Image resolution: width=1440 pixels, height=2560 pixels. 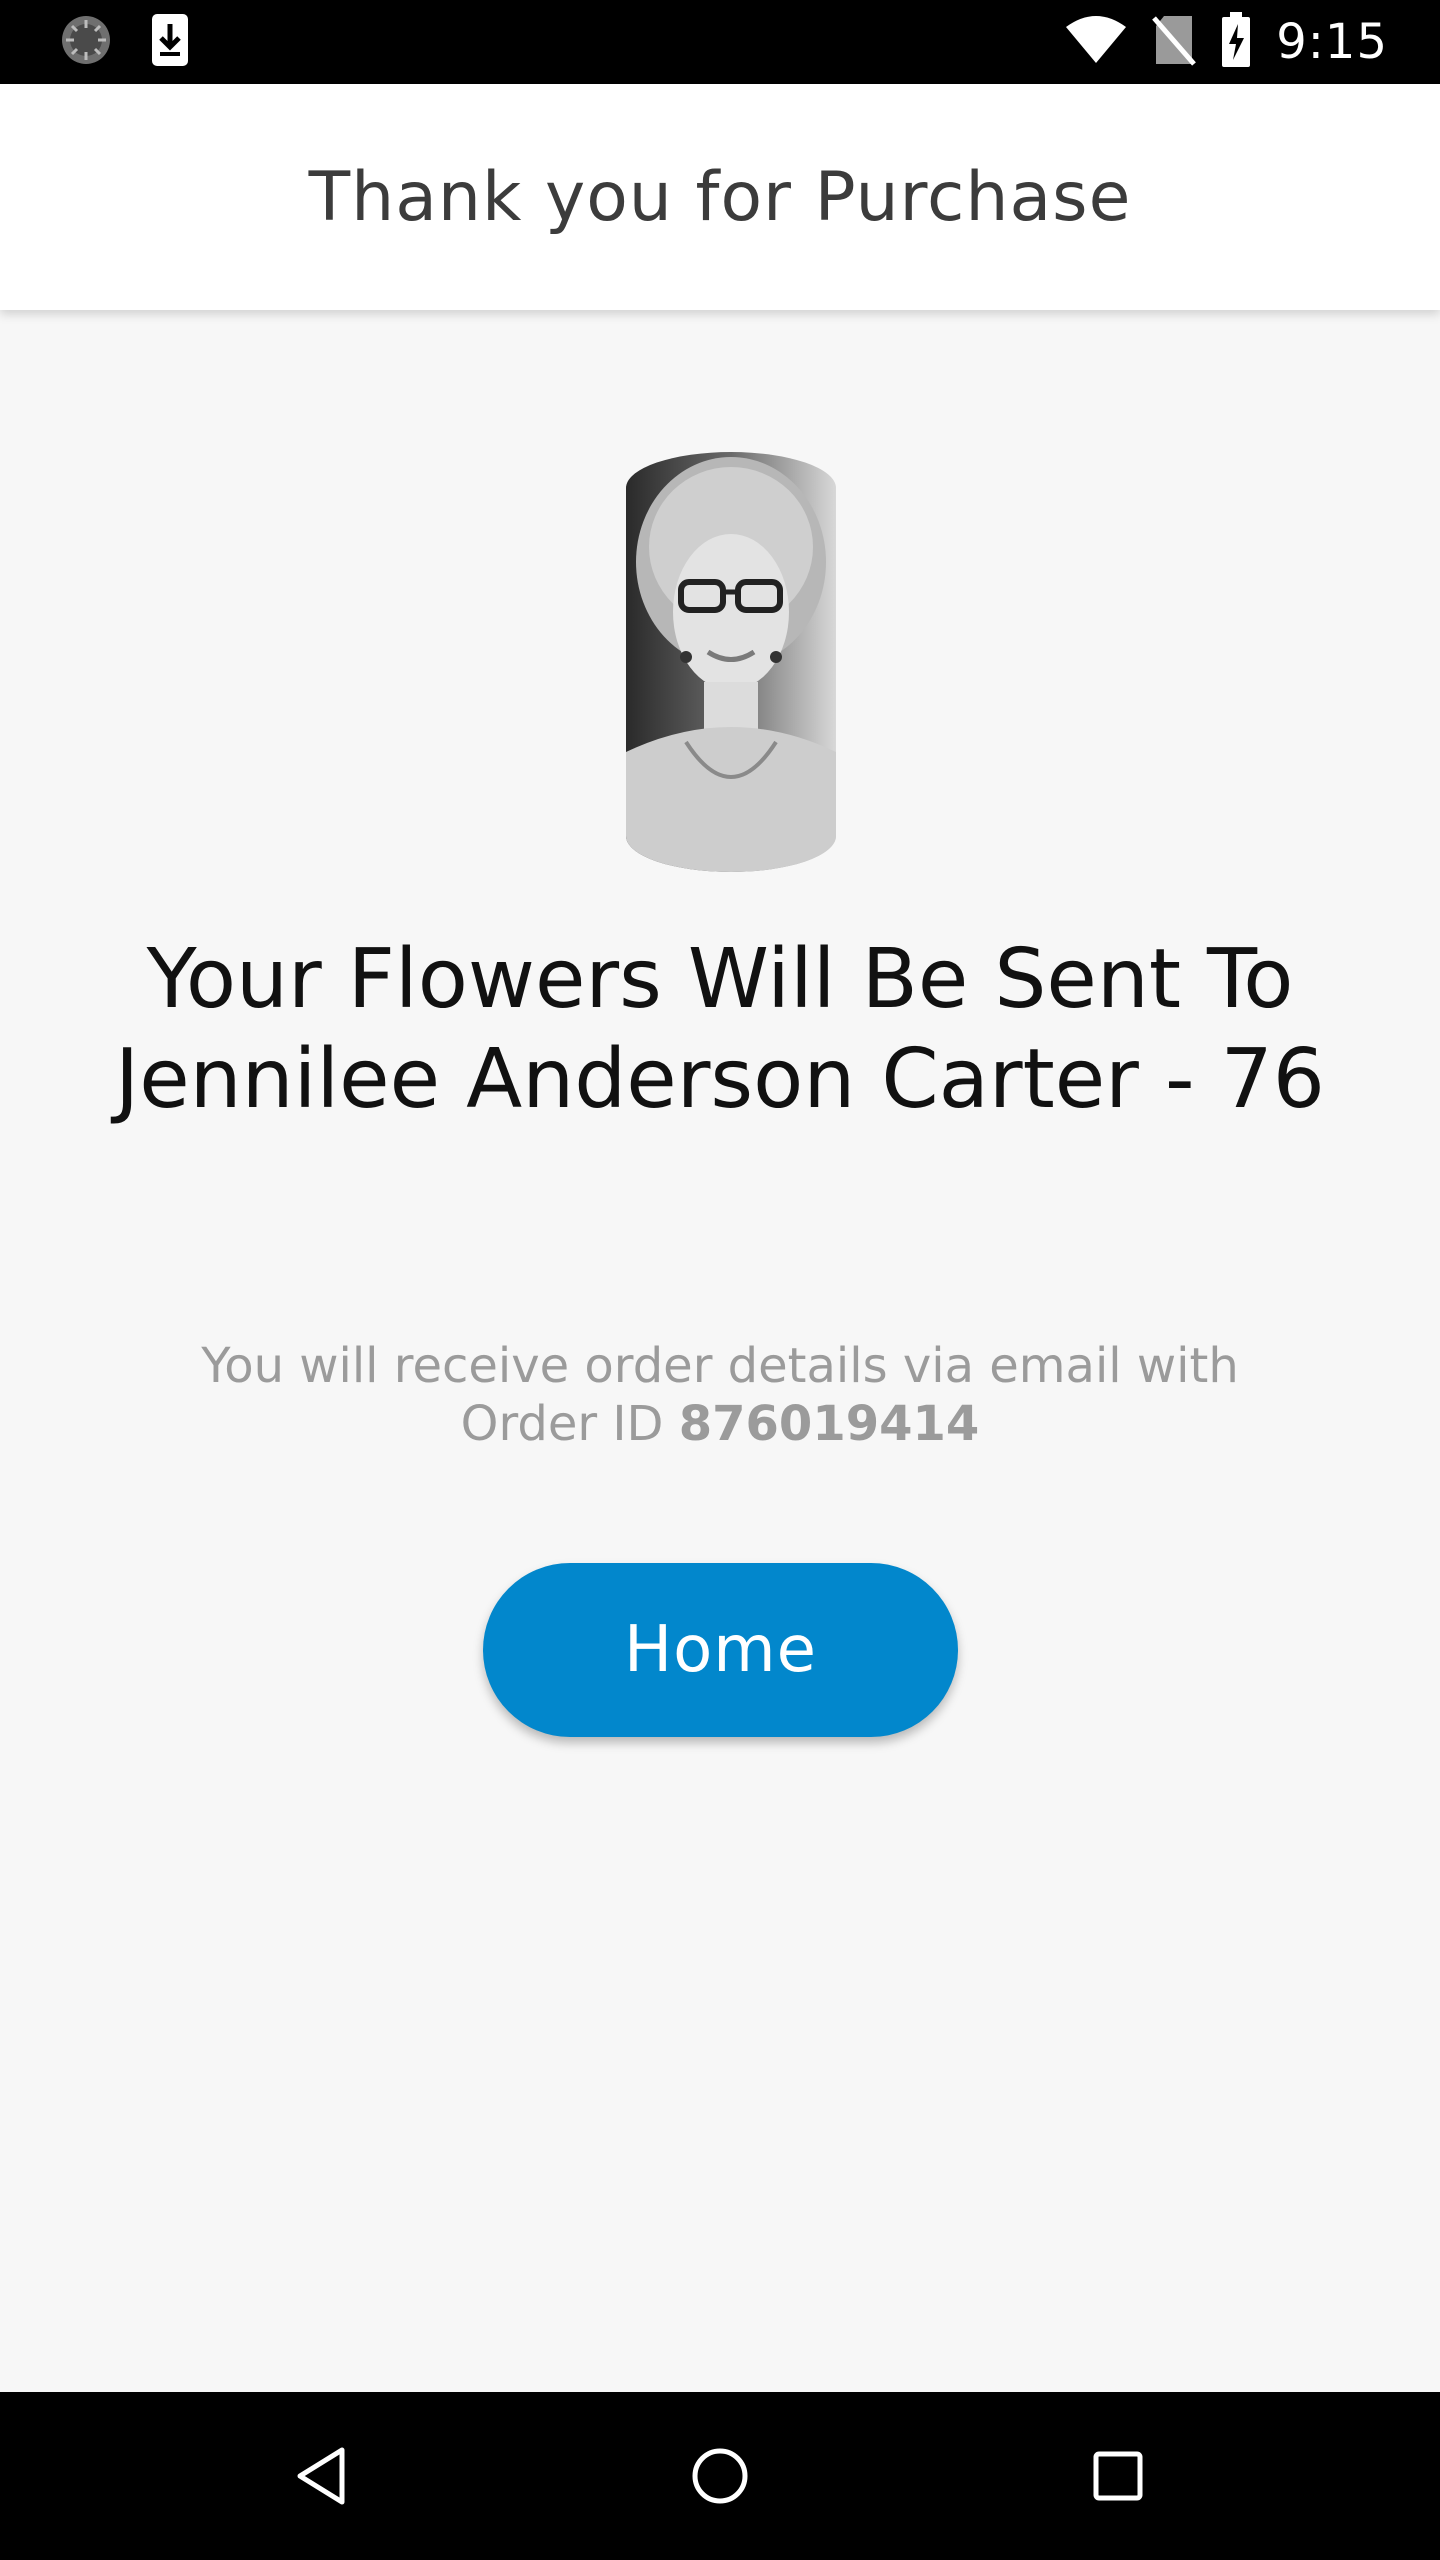 I want to click on page-title: Thank you for Purchase, so click(x=720, y=197).